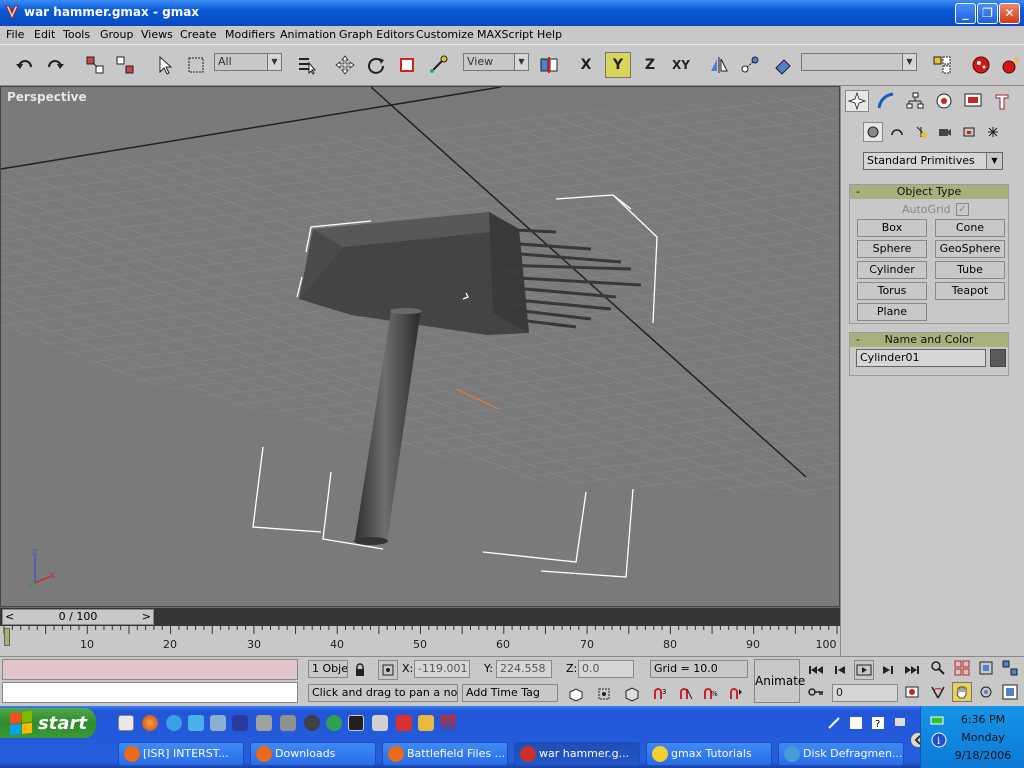 The width and height of the screenshot is (1024, 768). Describe the element at coordinates (445, 34) in the screenshot. I see `menu-customize: Customize` at that location.